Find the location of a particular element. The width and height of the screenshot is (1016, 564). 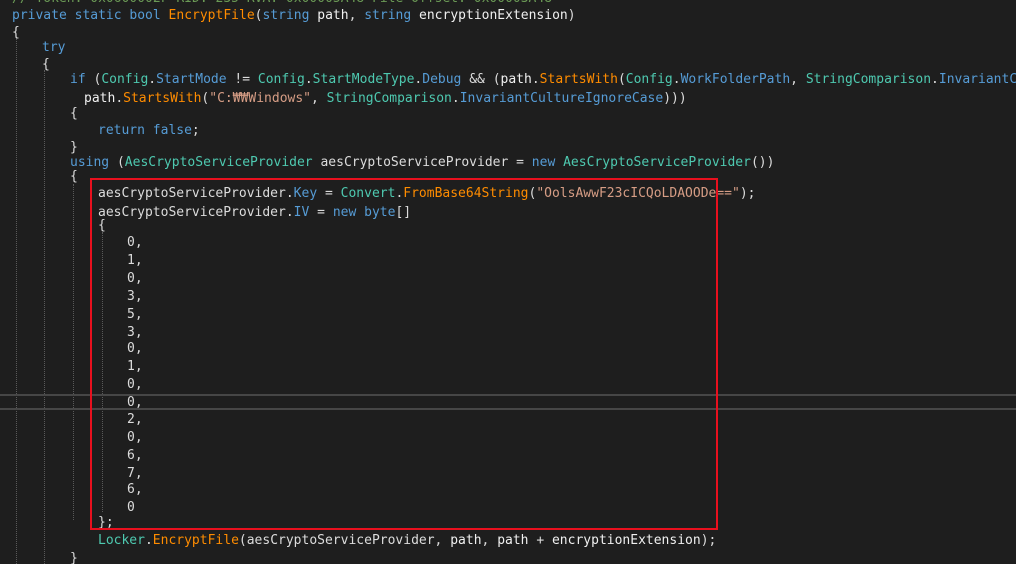

code-token: && ( is located at coordinates (481, 79).